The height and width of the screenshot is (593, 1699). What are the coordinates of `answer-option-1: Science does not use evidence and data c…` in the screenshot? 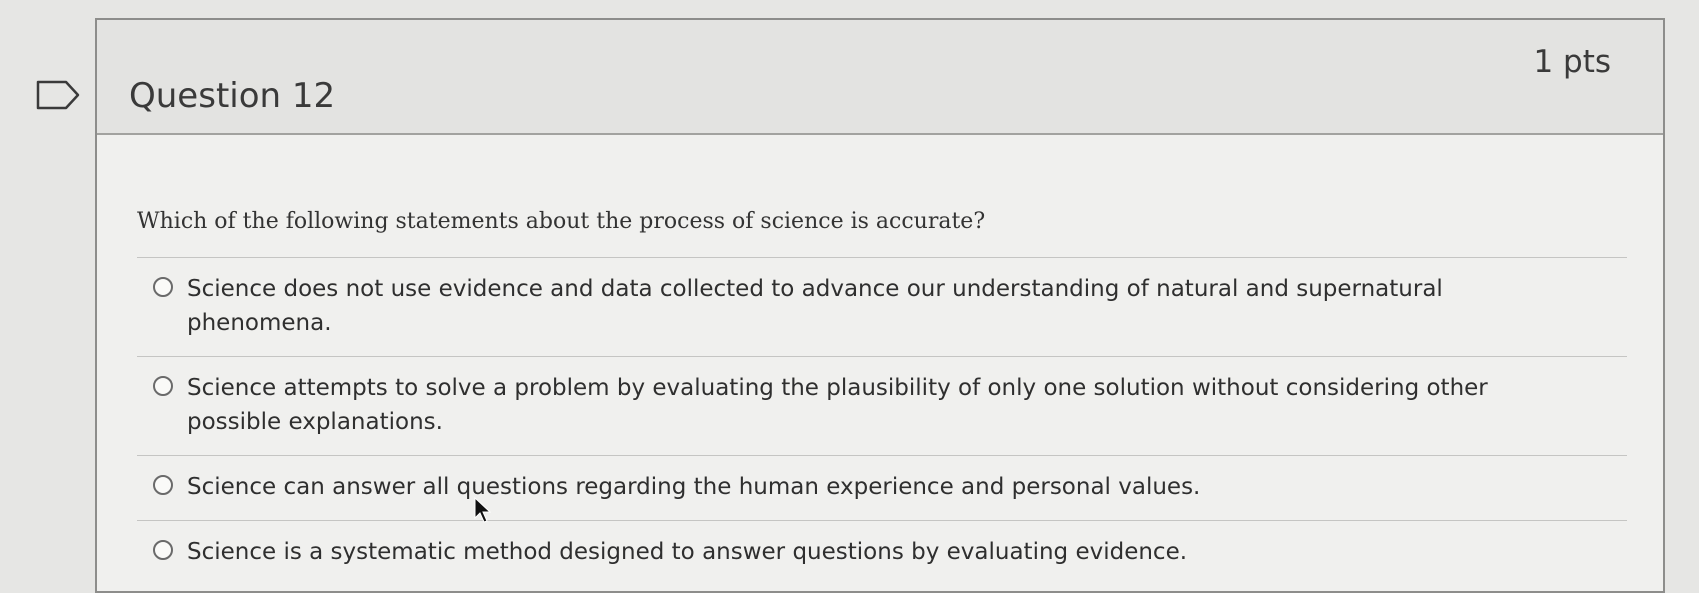 It's located at (882, 307).